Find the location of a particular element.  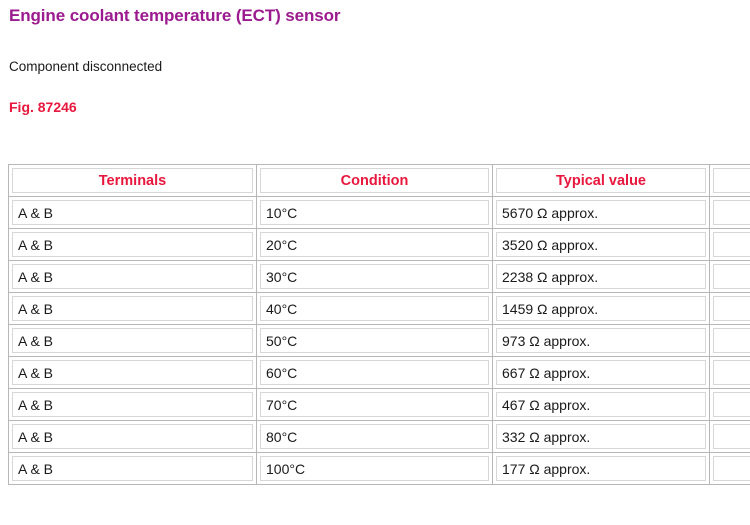

cell-condition-text: 20°C is located at coordinates (374, 244).